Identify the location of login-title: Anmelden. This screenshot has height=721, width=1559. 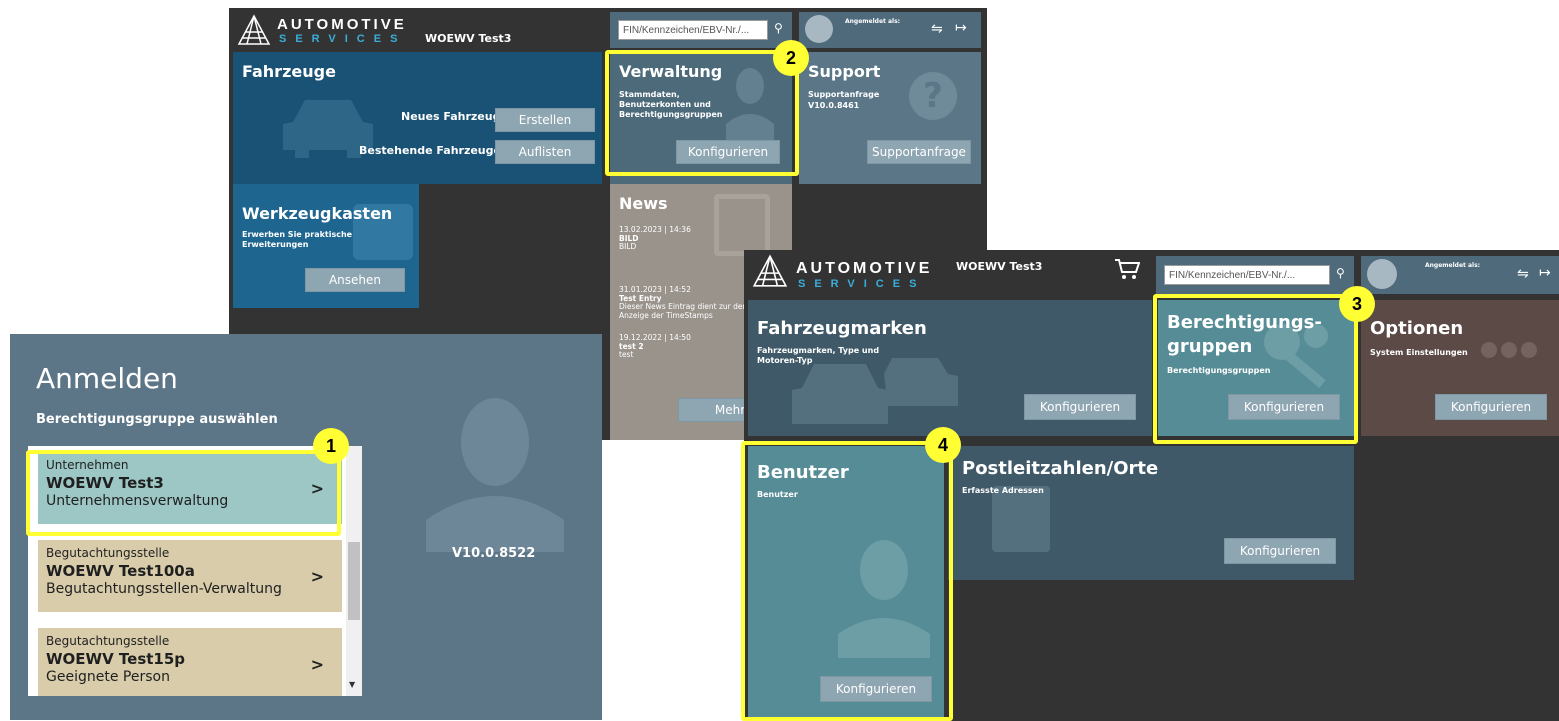
(107, 378).